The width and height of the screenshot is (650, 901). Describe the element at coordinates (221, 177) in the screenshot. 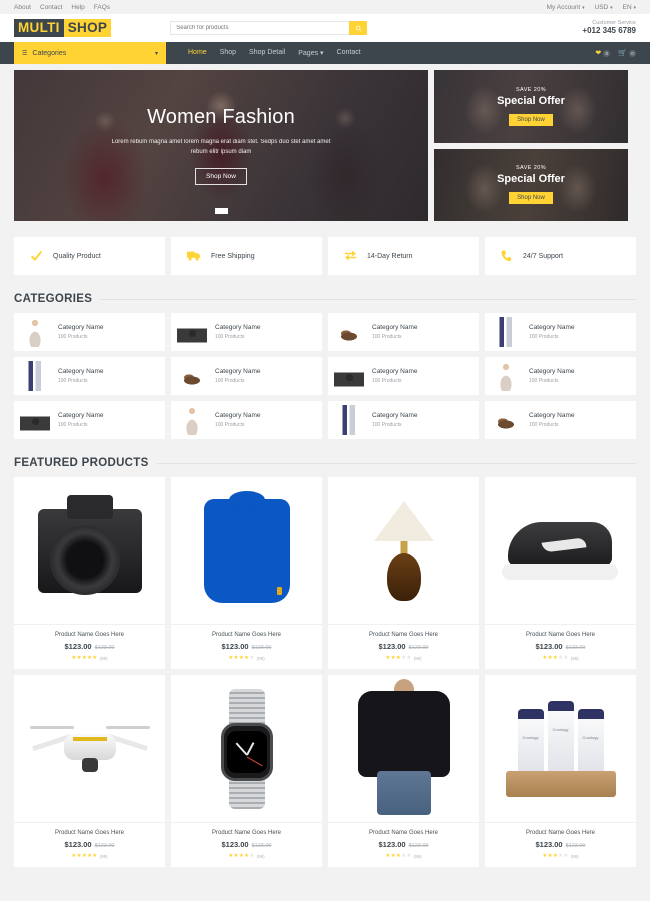

I see `hero-shop-now-button: Shop Now` at that location.